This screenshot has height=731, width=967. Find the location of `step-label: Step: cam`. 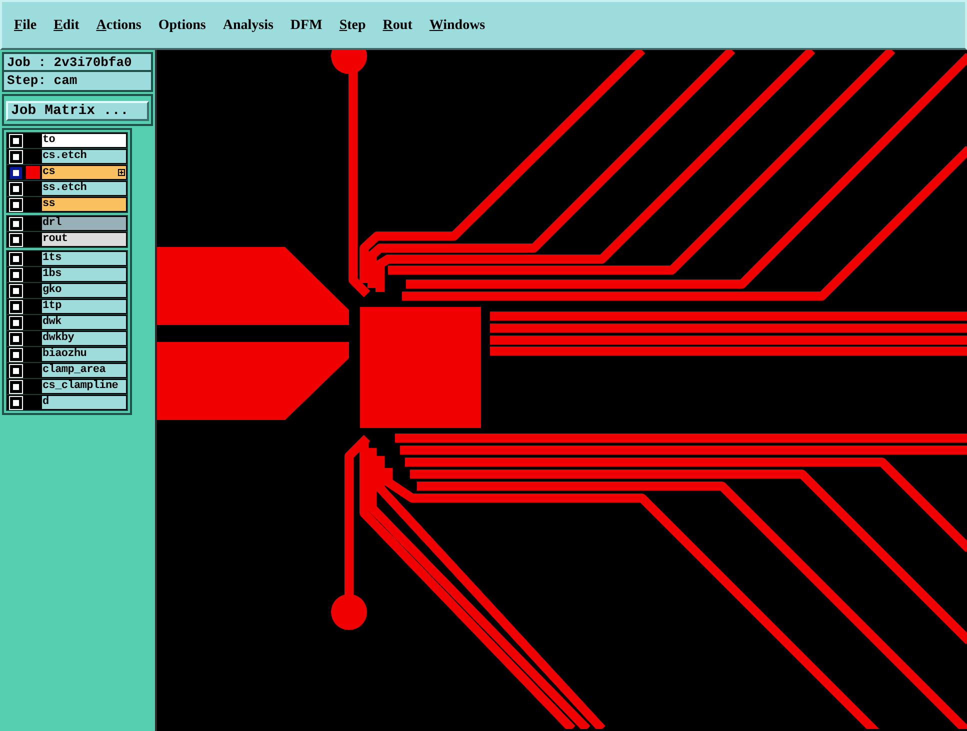

step-label: Step: cam is located at coordinates (42, 81).